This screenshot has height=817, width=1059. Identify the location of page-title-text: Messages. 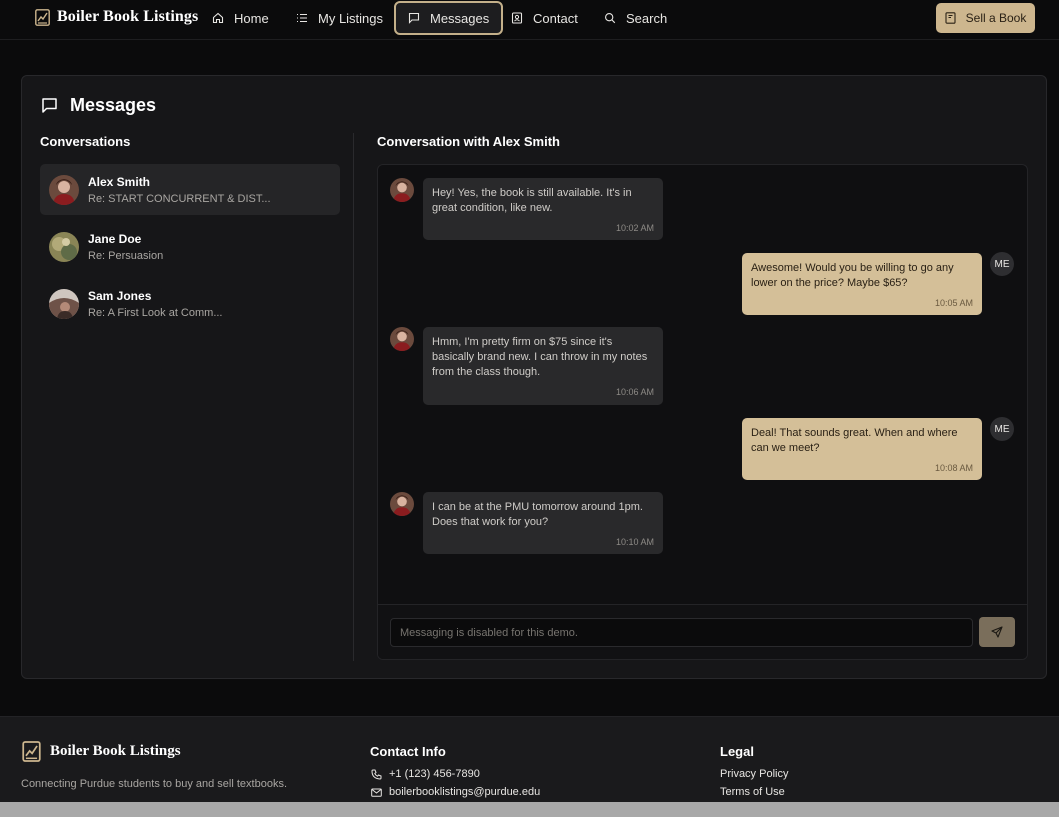
(113, 105).